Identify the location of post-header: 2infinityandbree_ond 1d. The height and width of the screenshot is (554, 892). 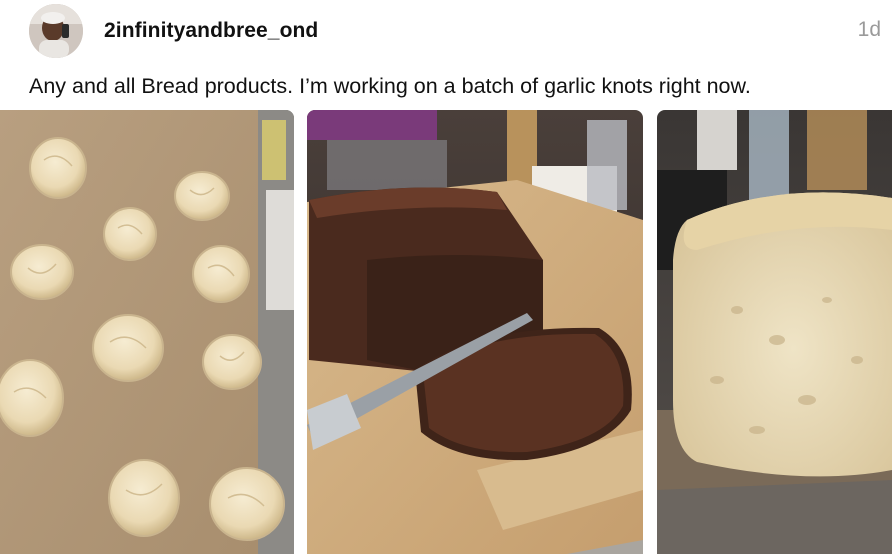
(455, 31).